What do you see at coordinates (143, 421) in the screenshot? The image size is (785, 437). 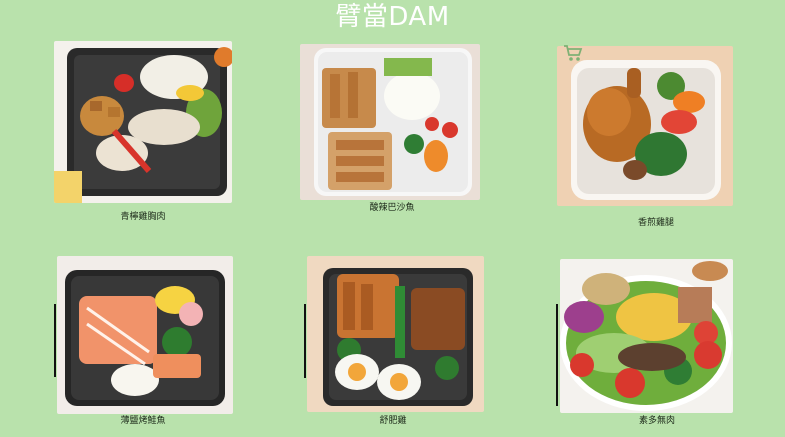 I see `menu-item-name-4: 薄鹽烤鮭魚` at bounding box center [143, 421].